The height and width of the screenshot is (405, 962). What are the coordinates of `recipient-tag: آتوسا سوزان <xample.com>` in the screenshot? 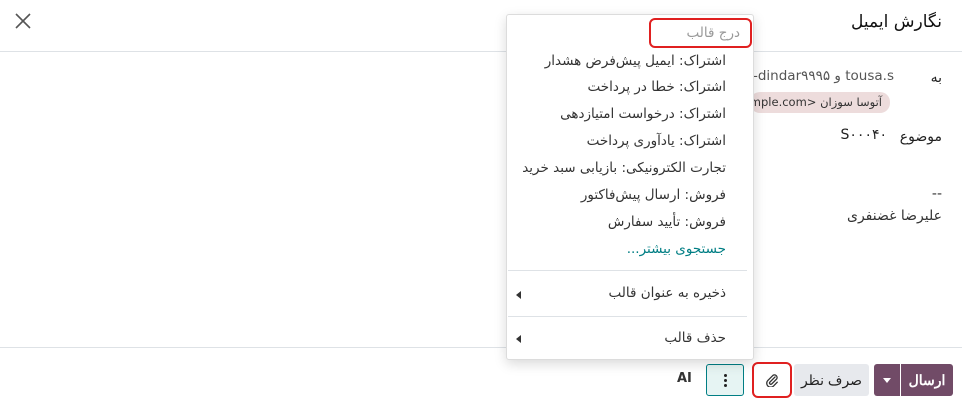 It's located at (820, 102).